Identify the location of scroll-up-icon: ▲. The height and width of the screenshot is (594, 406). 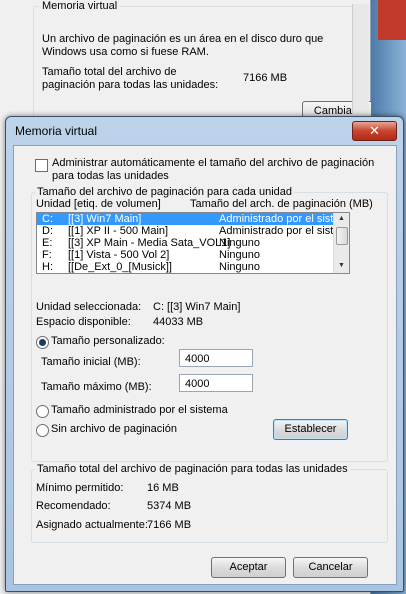
(341, 218).